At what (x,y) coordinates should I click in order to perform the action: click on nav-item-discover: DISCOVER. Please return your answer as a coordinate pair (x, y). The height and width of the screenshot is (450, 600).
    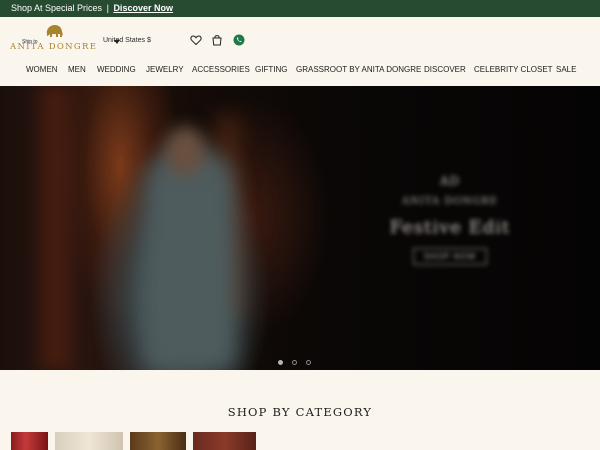
    Looking at the image, I should click on (445, 69).